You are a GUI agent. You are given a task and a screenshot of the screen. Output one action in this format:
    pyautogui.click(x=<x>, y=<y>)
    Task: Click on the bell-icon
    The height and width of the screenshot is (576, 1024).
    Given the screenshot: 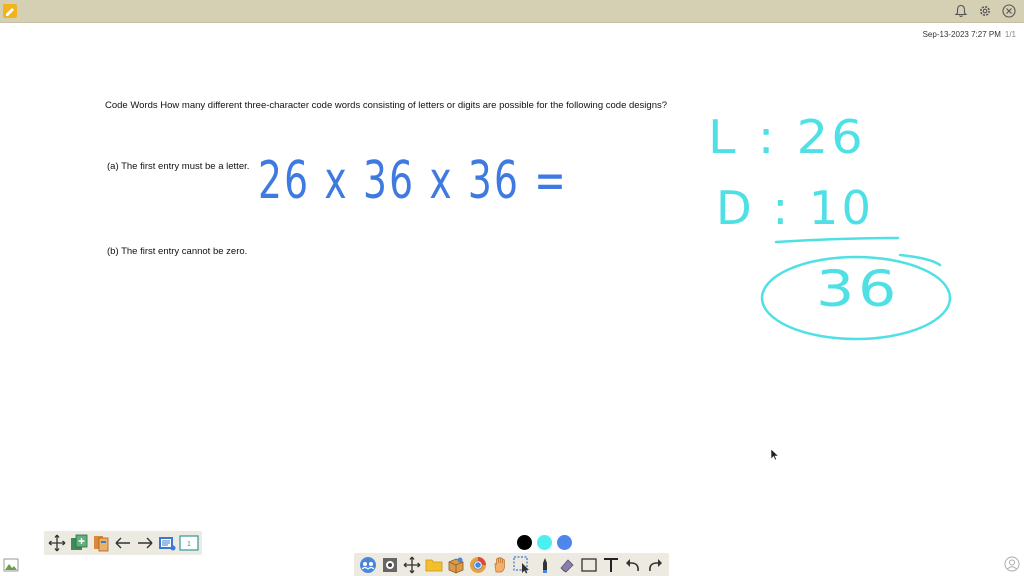 What is the action you would take?
    pyautogui.click(x=961, y=11)
    